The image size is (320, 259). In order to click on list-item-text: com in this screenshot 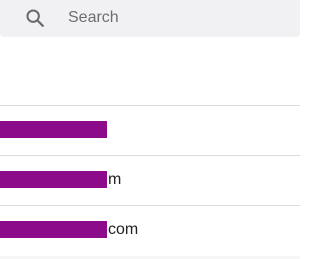, I will do `click(123, 229)`.